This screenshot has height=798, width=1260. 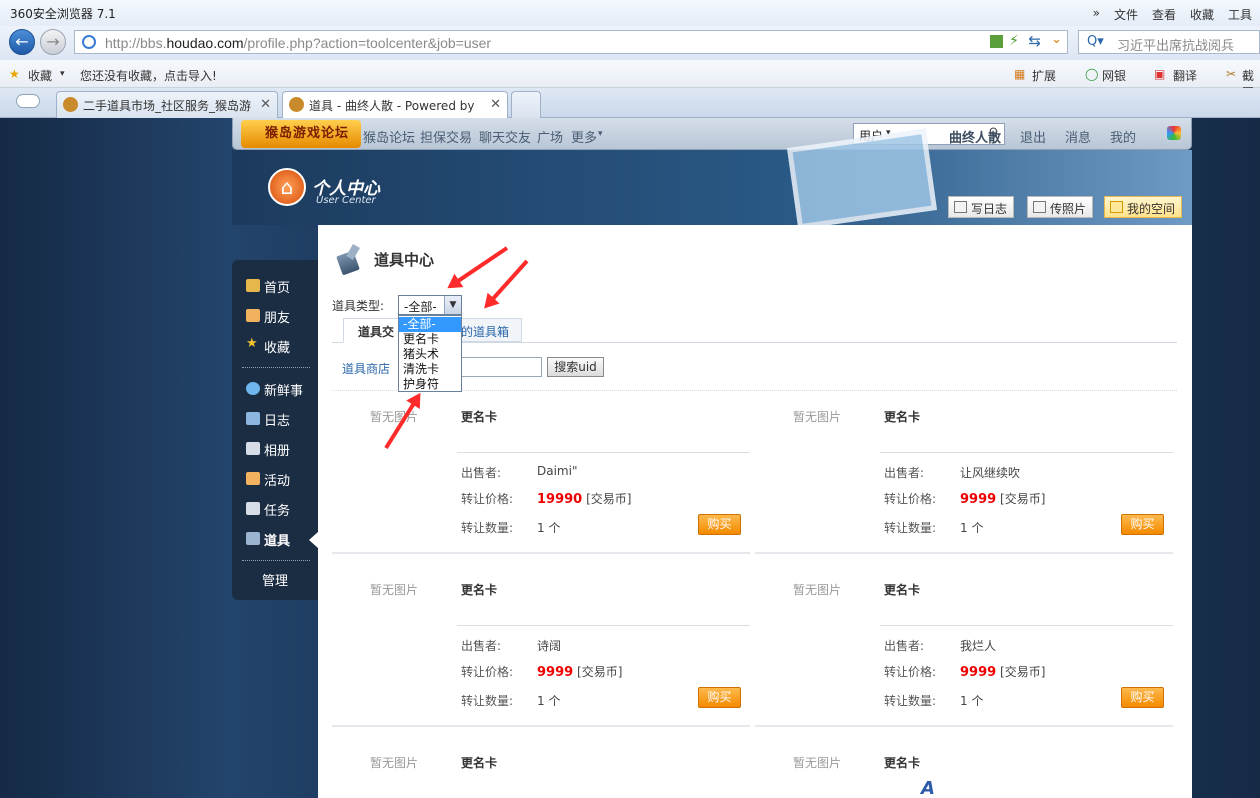 I want to click on menu-more: », so click(x=1096, y=14).